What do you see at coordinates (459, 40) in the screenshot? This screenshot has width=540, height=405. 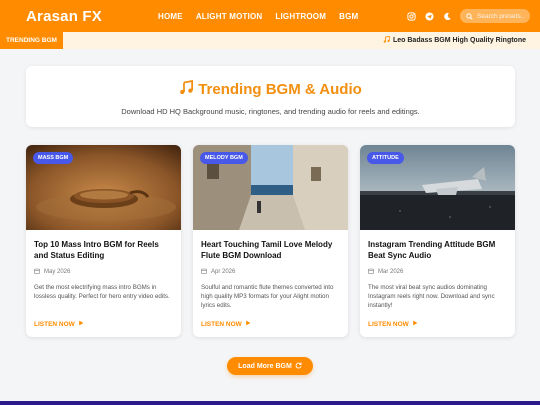 I see `ticker-text: Leo Badass BGM High Quality Ringtone` at bounding box center [459, 40].